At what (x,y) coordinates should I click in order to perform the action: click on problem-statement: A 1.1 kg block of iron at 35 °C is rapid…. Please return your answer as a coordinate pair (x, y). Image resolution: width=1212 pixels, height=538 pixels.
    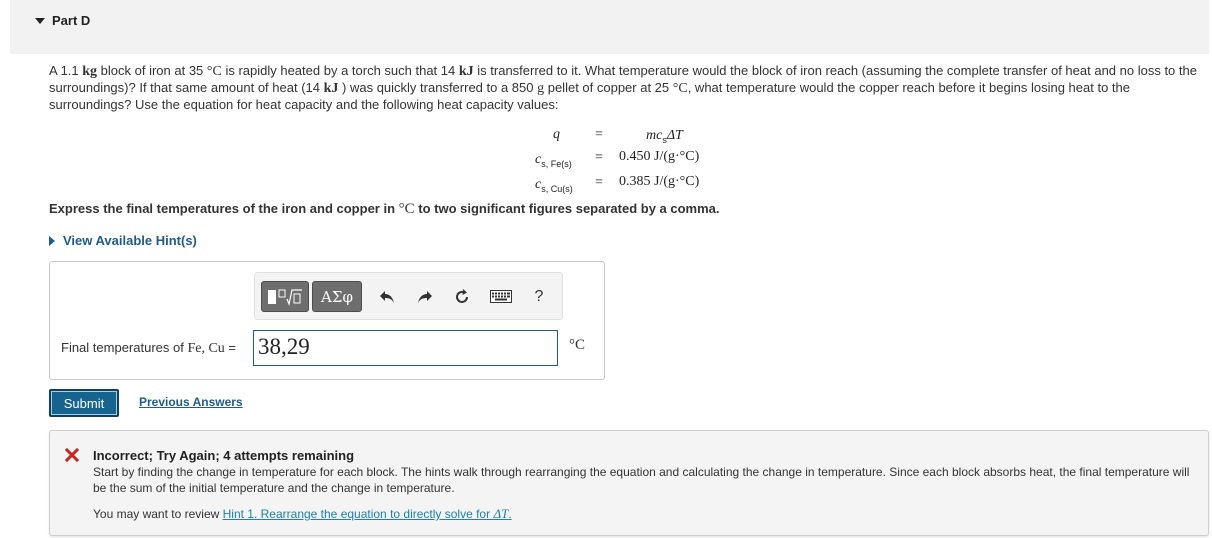
    Looking at the image, I should click on (629, 88).